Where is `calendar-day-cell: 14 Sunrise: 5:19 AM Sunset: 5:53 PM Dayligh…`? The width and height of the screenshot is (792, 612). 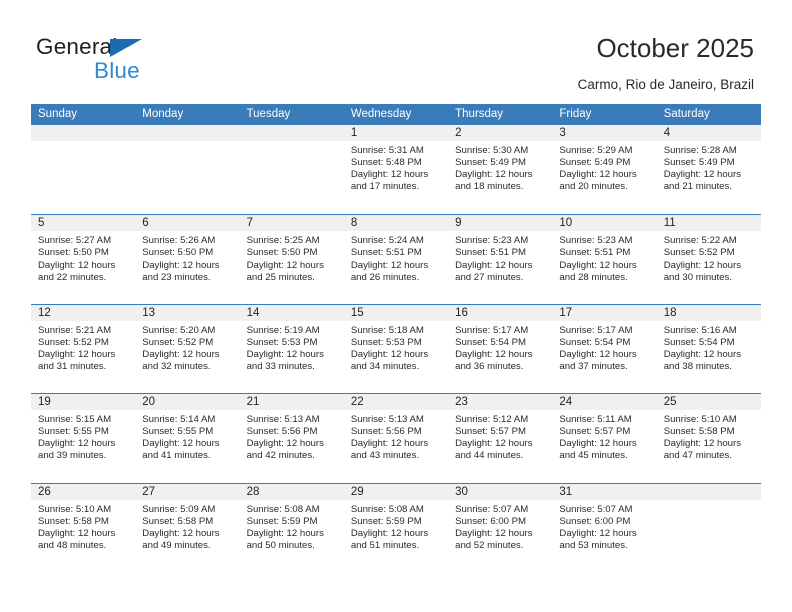 calendar-day-cell: 14 Sunrise: 5:19 AM Sunset: 5:53 PM Dayligh… is located at coordinates (291, 349).